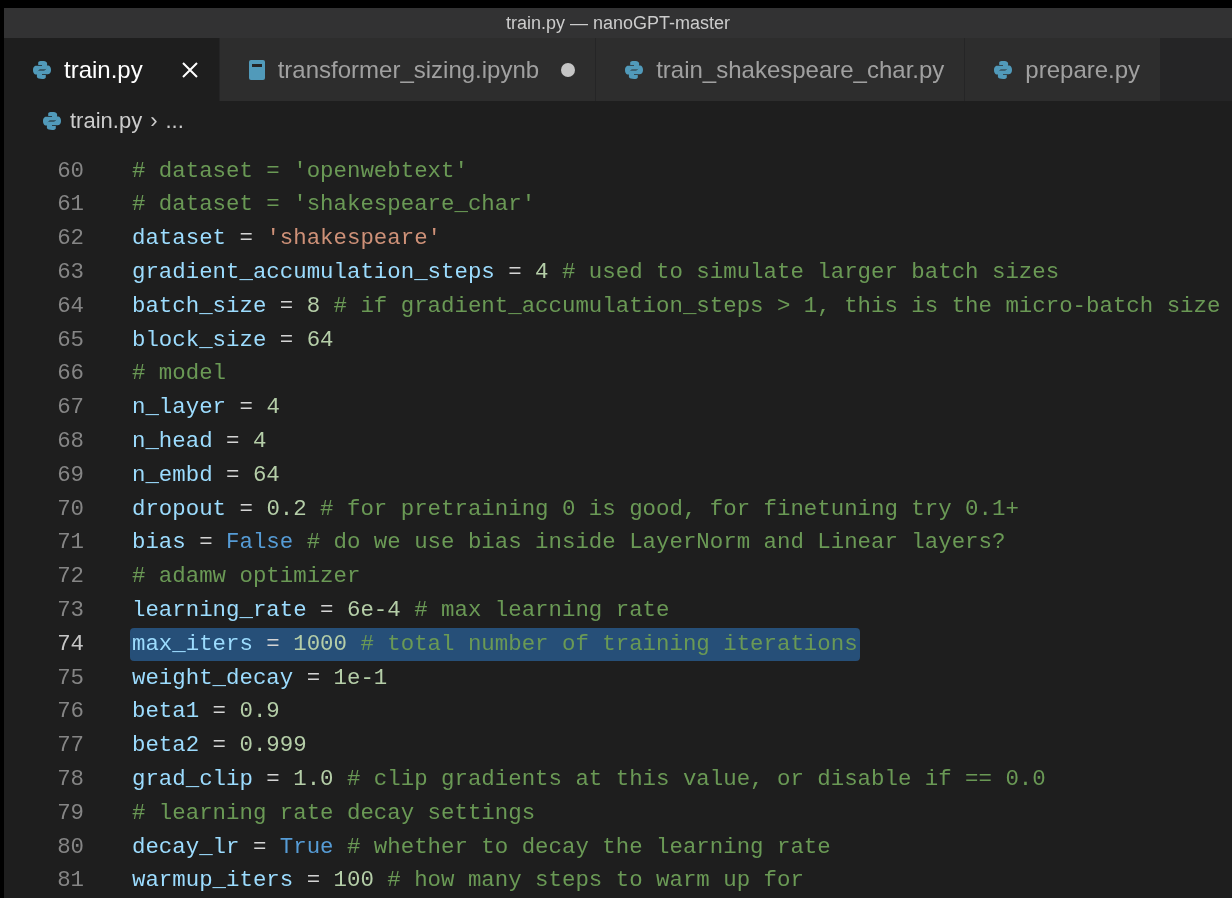 This screenshot has height=898, width=1232. What do you see at coordinates (287, 239) in the screenshot?
I see `code-line: dataset = 'shakespeare'` at bounding box center [287, 239].